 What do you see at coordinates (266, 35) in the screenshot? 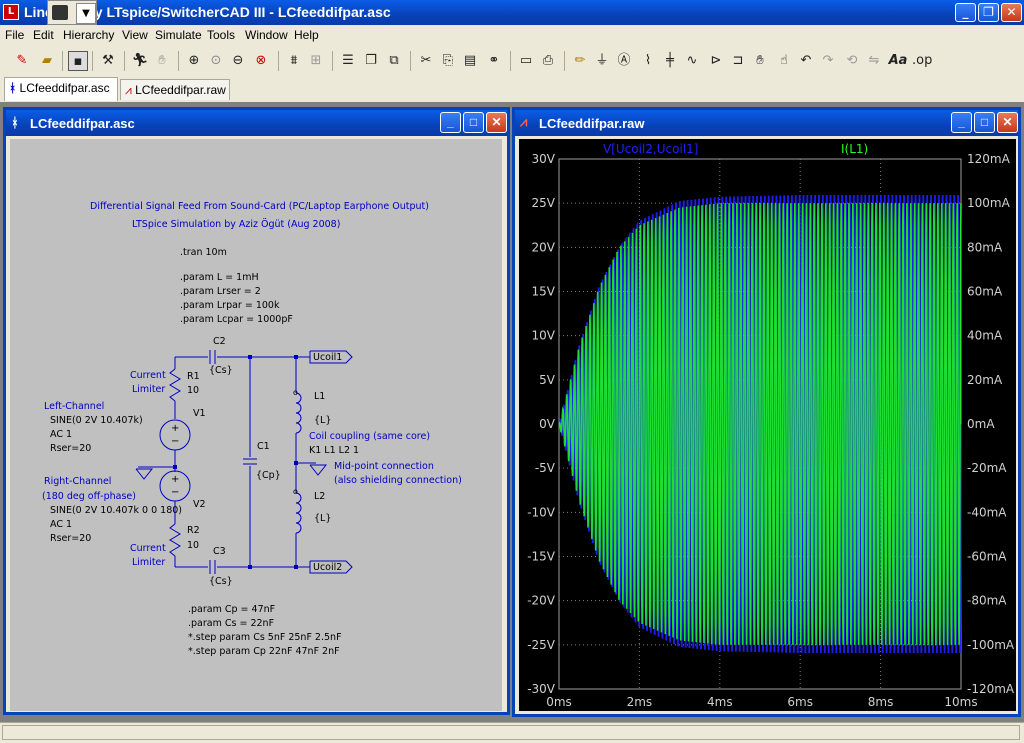
I see `menu-window: Window` at bounding box center [266, 35].